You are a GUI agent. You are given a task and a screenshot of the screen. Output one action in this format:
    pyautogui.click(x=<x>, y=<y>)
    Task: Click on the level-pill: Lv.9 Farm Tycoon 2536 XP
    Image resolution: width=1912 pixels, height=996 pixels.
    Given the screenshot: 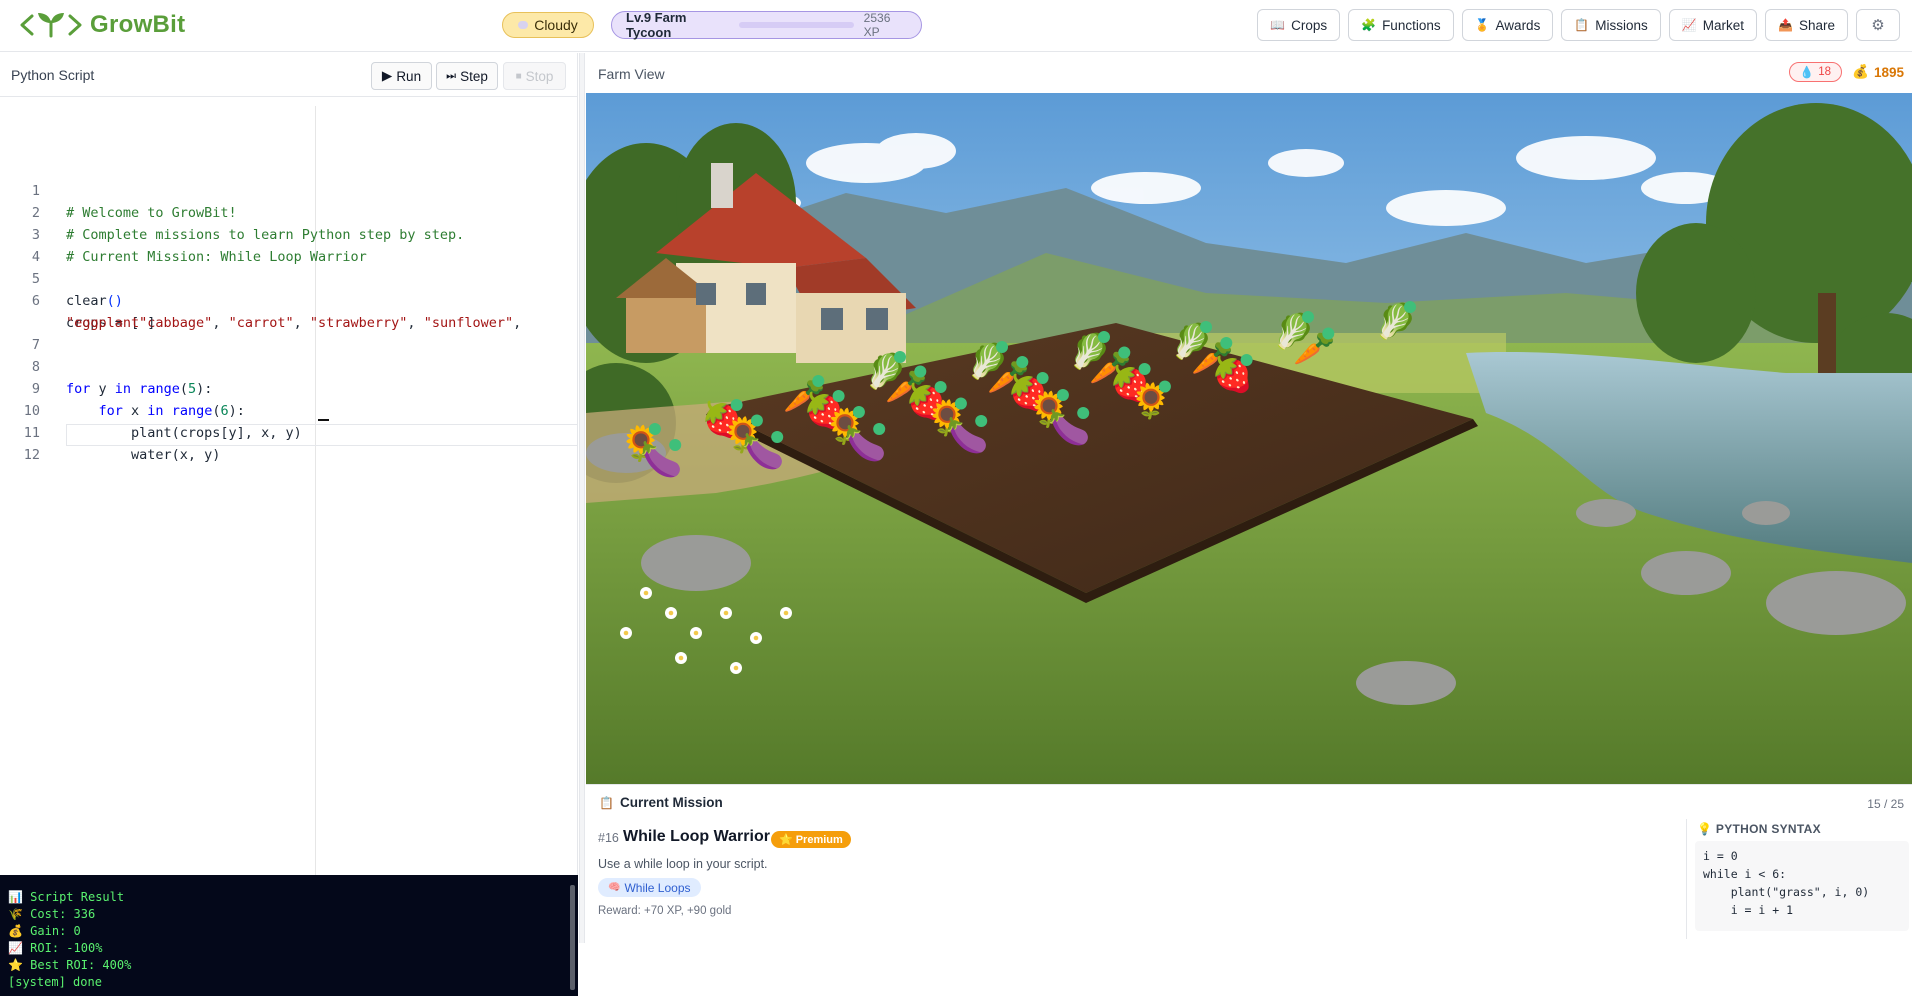 What is the action you would take?
    pyautogui.click(x=766, y=25)
    